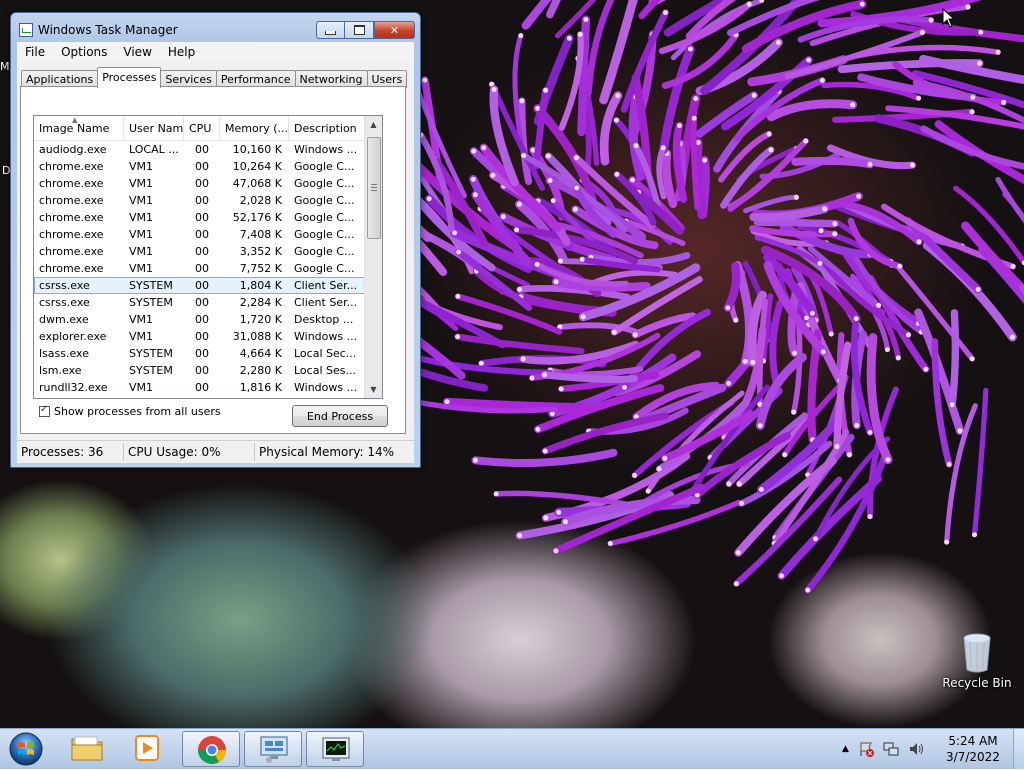 Image resolution: width=1024 pixels, height=770 pixels. What do you see at coordinates (130, 411) in the screenshot?
I see `show-all-users-checkbox: Show processes from all users` at bounding box center [130, 411].